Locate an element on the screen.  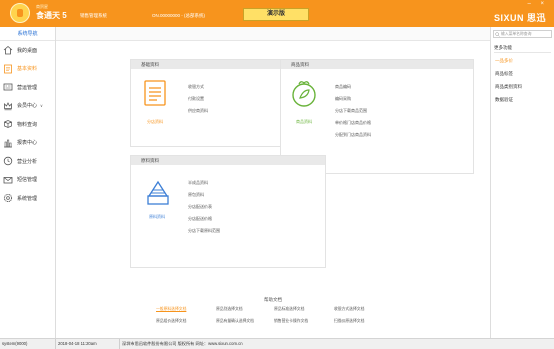
sidebar-item-report-center: 报表中心 is located at coordinates (27, 143).